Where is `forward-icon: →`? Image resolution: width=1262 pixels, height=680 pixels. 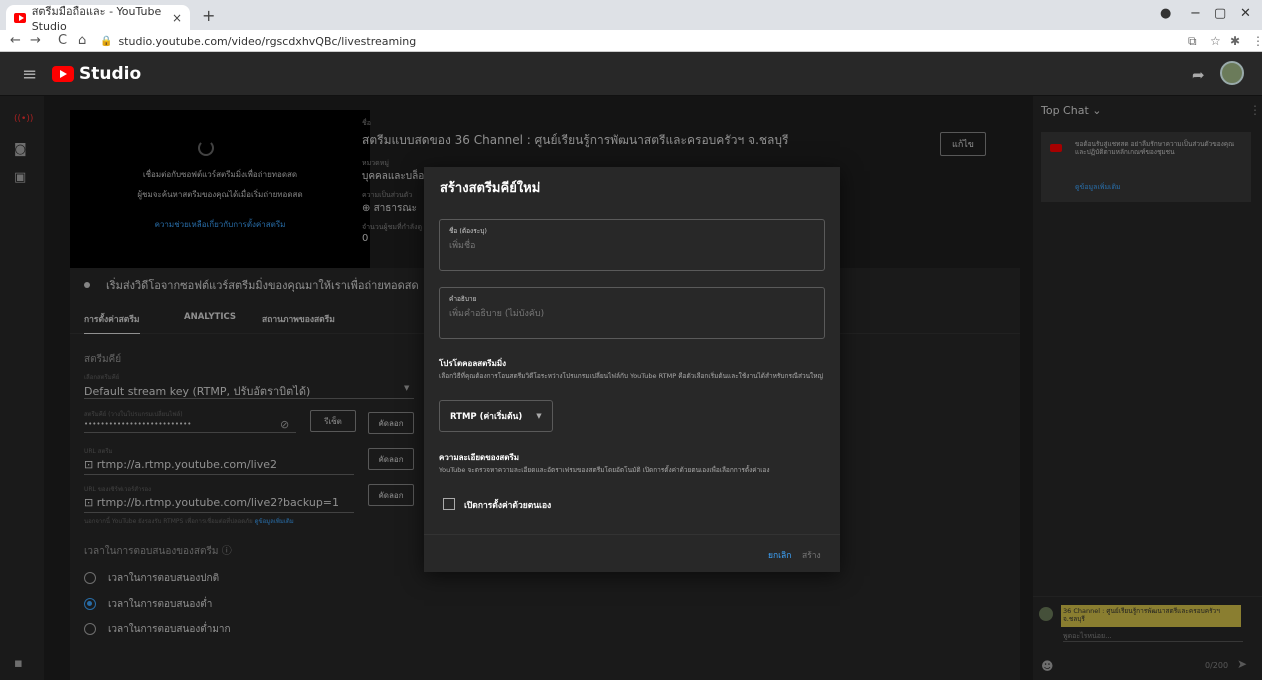 forward-icon: → is located at coordinates (35, 40).